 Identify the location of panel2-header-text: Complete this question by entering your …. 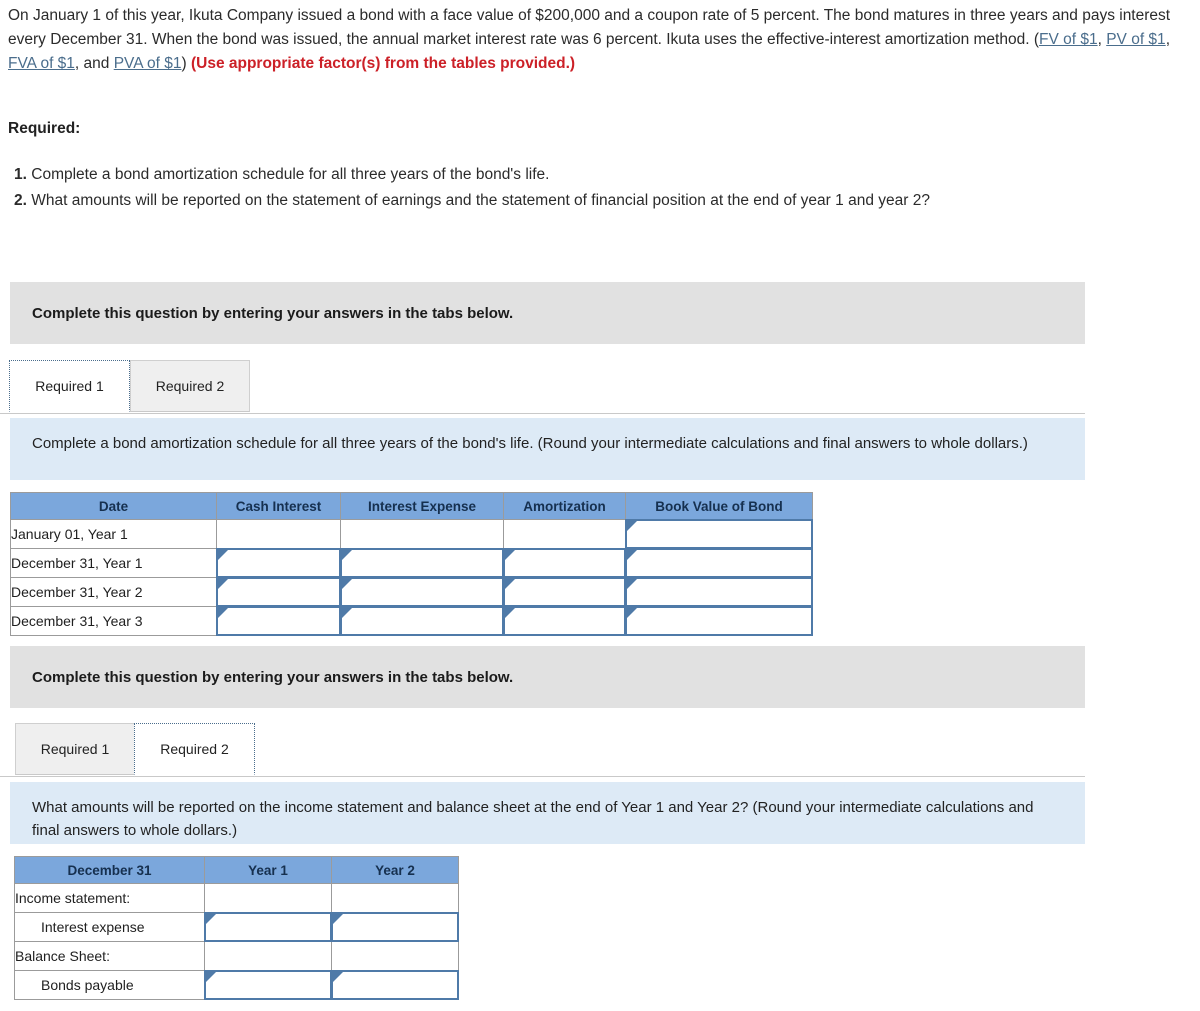
(273, 677).